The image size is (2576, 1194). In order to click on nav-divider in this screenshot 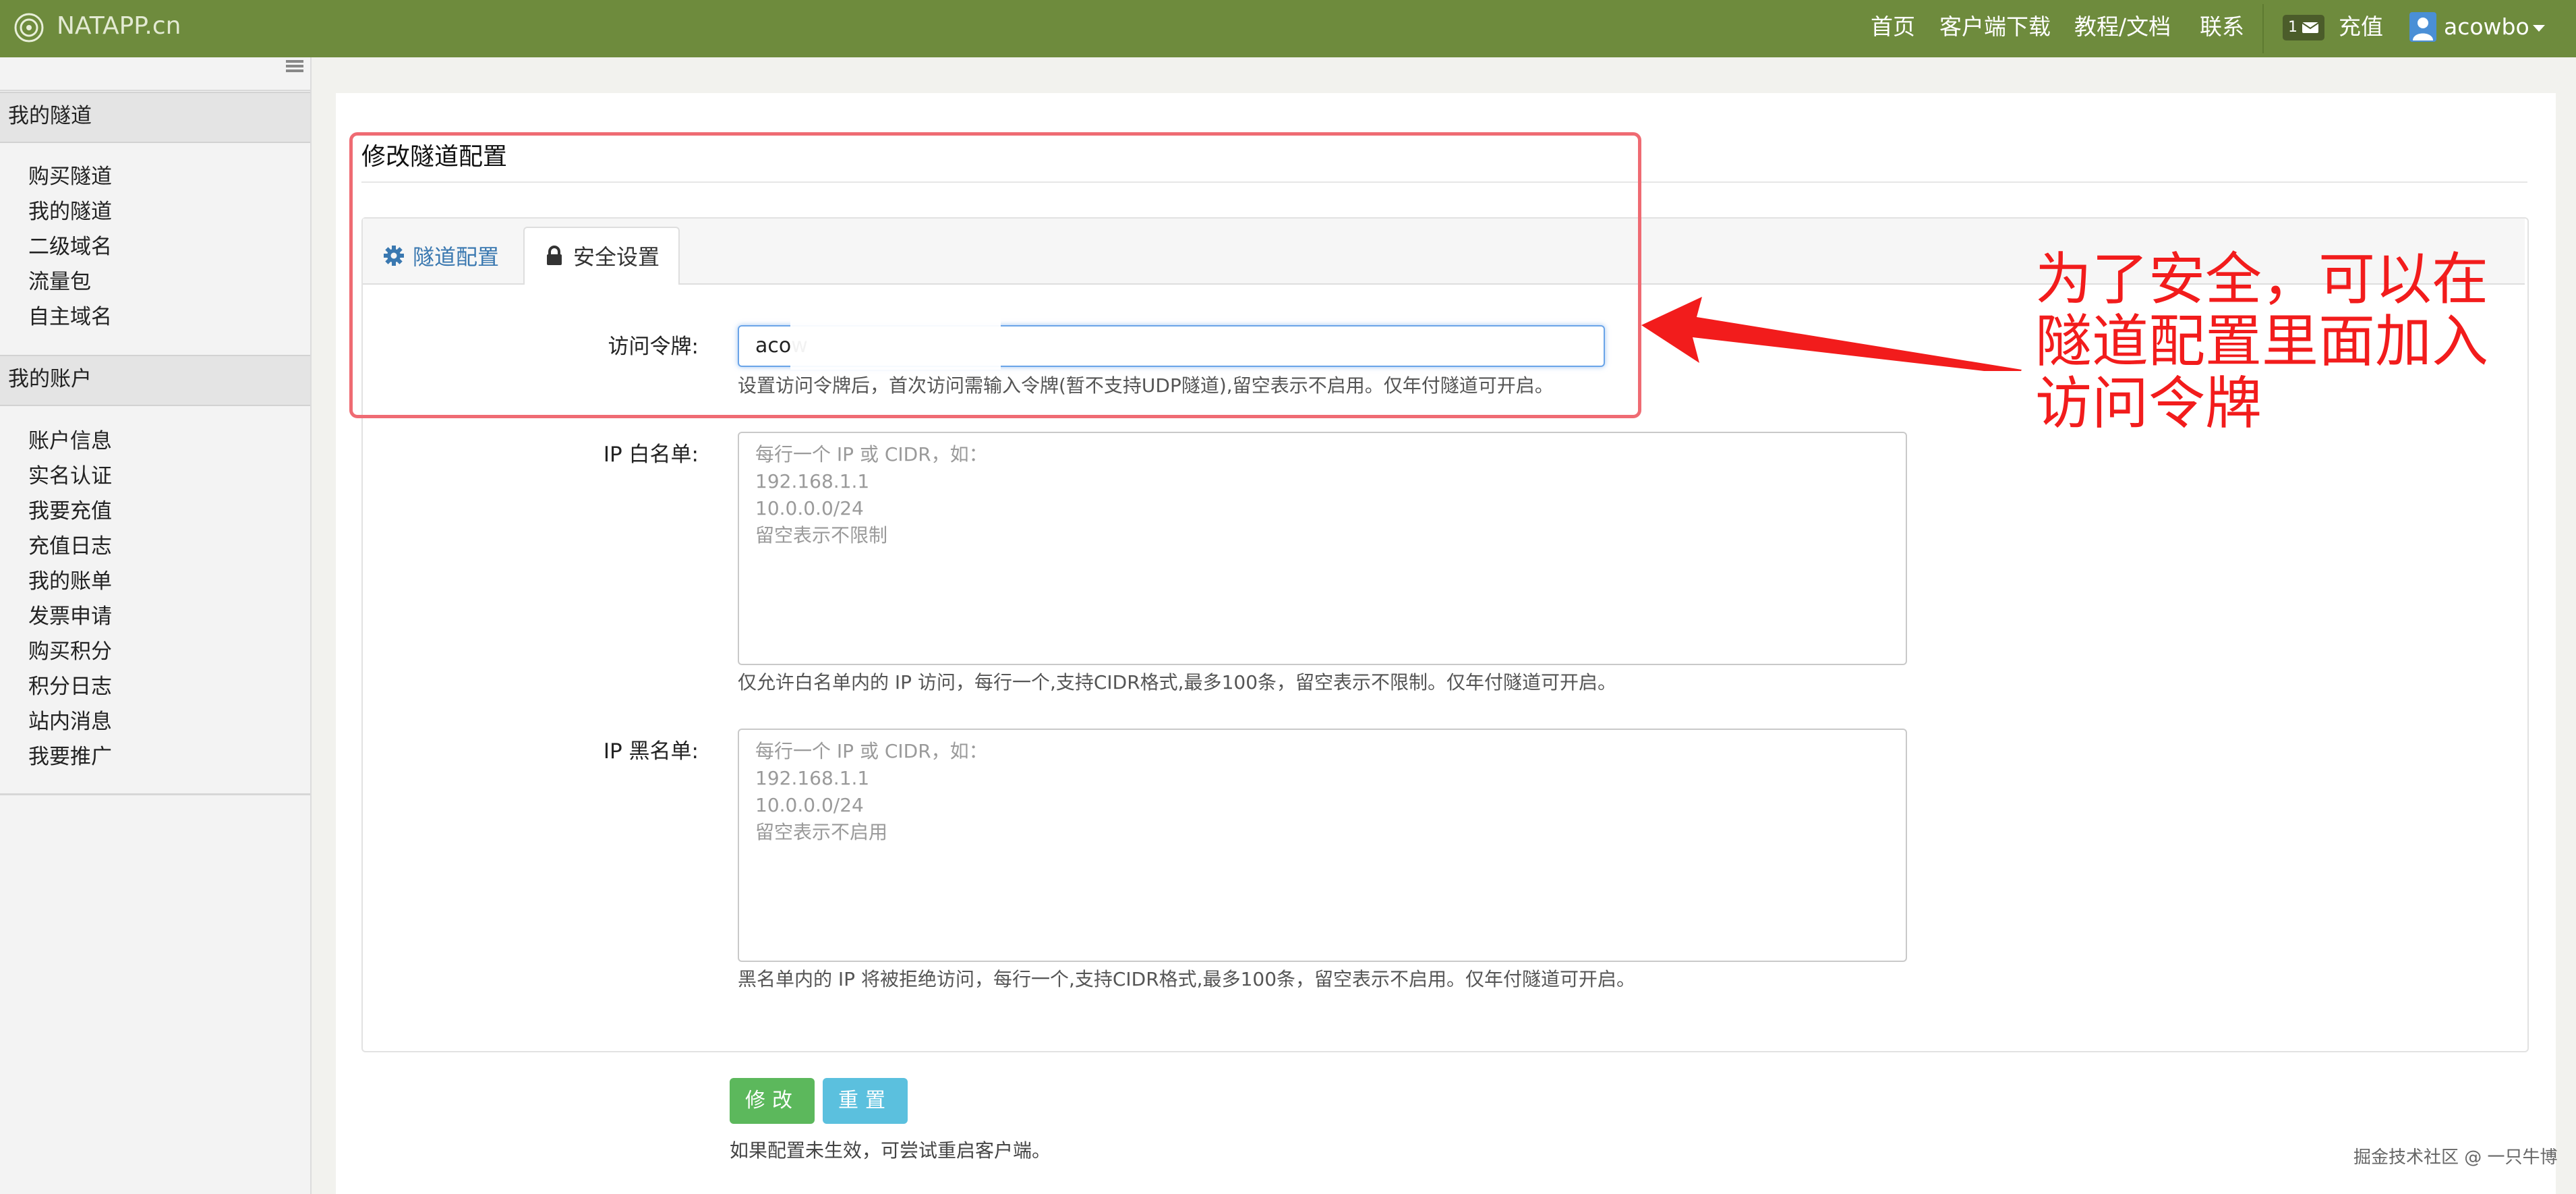, I will do `click(2263, 29)`.